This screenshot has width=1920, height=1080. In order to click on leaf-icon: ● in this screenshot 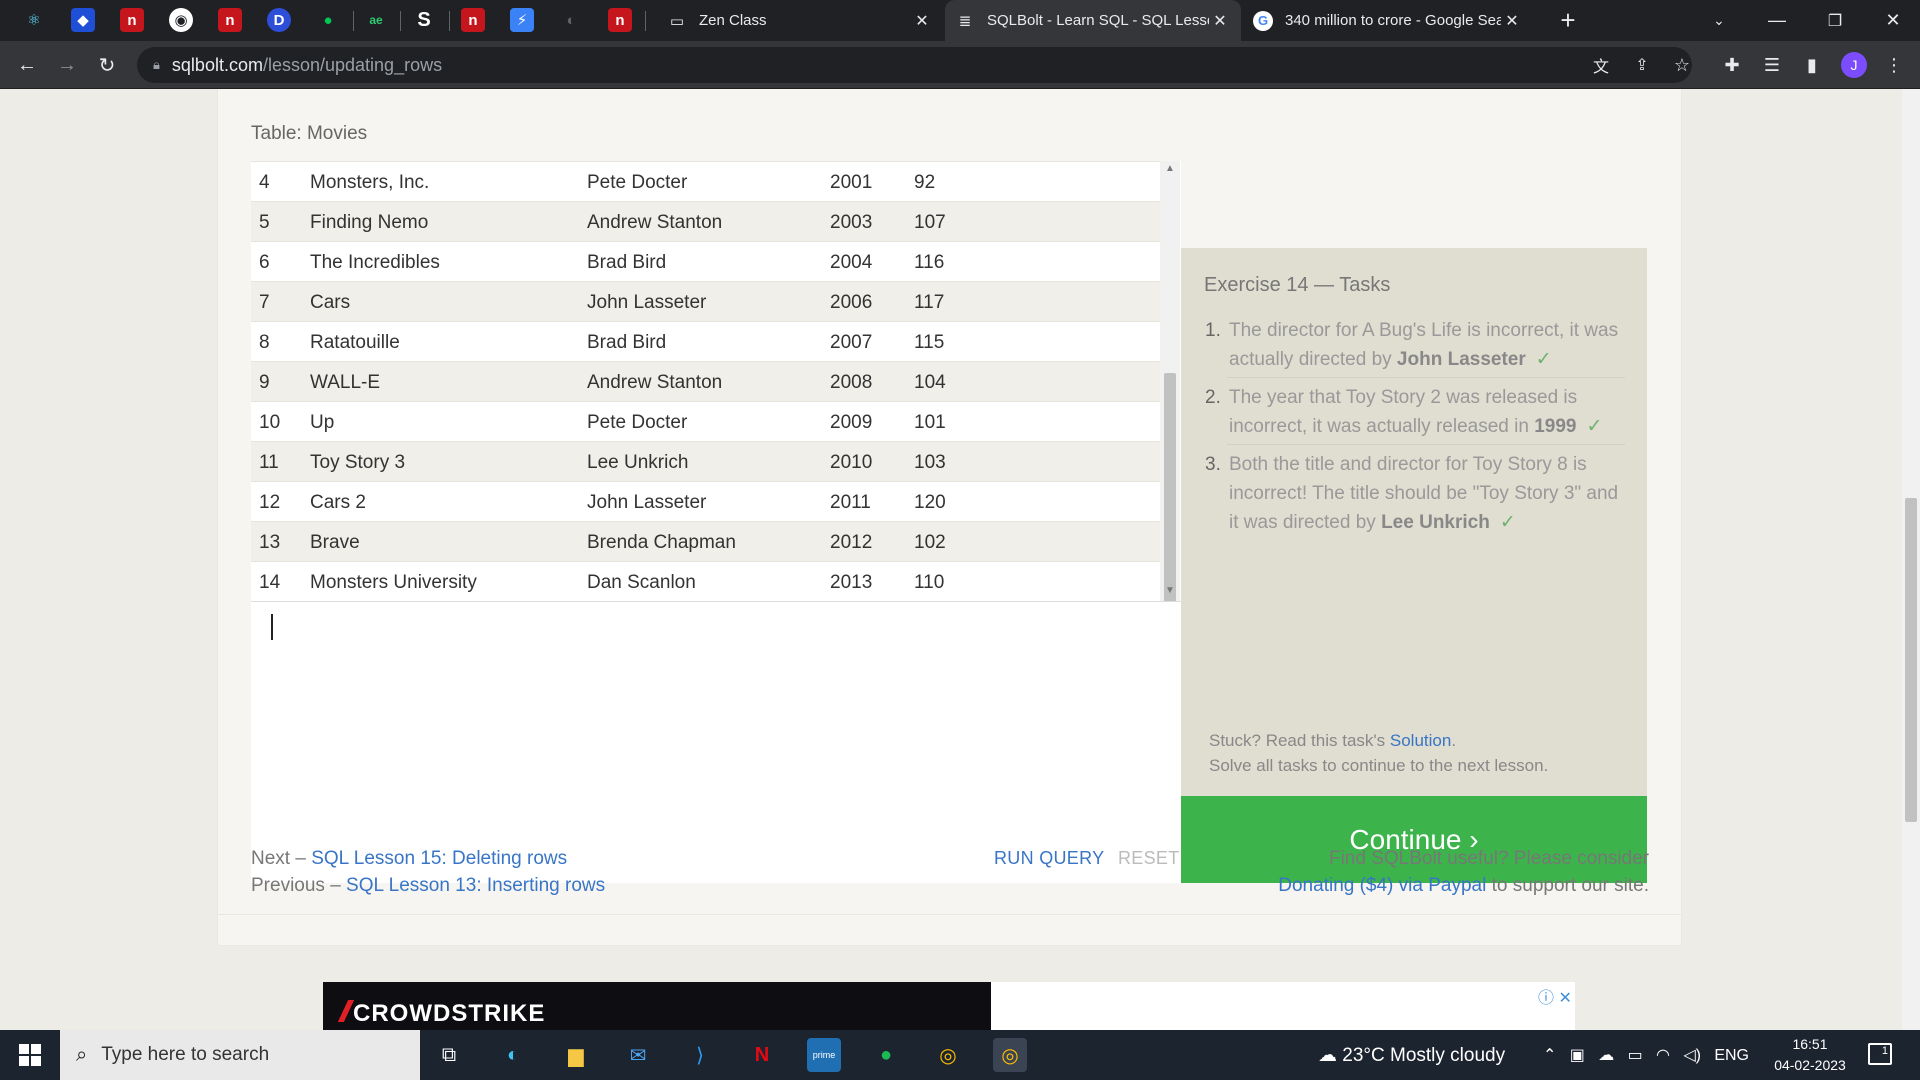, I will do `click(328, 20)`.